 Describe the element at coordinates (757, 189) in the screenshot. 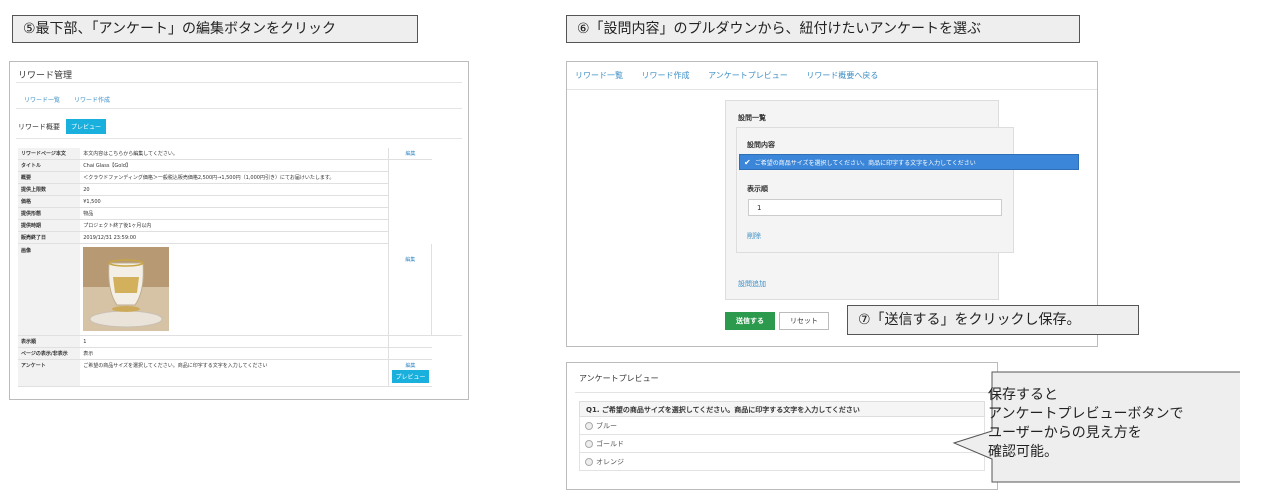

I see `order-label: 表示順` at that location.